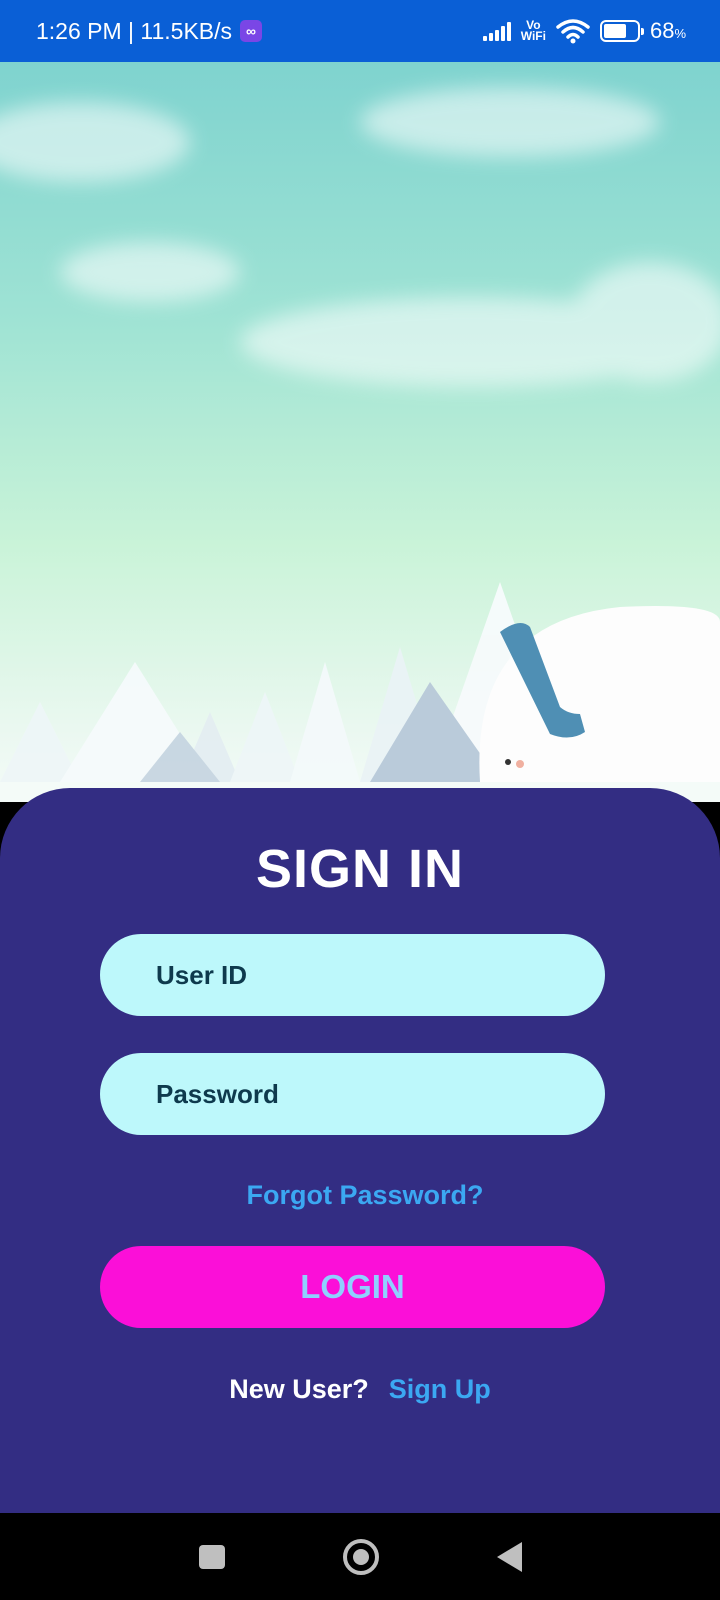 The width and height of the screenshot is (720, 1600). Describe the element at coordinates (680, 33) in the screenshot. I see `battery-percent-unit: %` at that location.